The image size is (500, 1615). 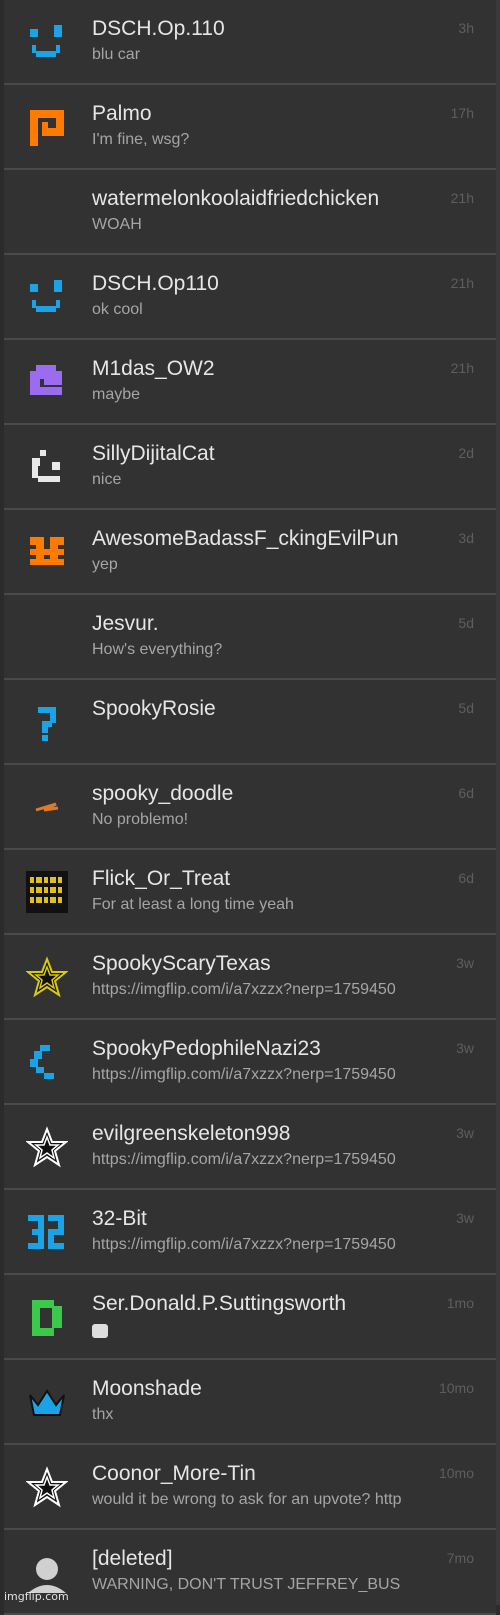 I want to click on conversation-username: evilgreenskeleton998, so click(x=264, y=1134).